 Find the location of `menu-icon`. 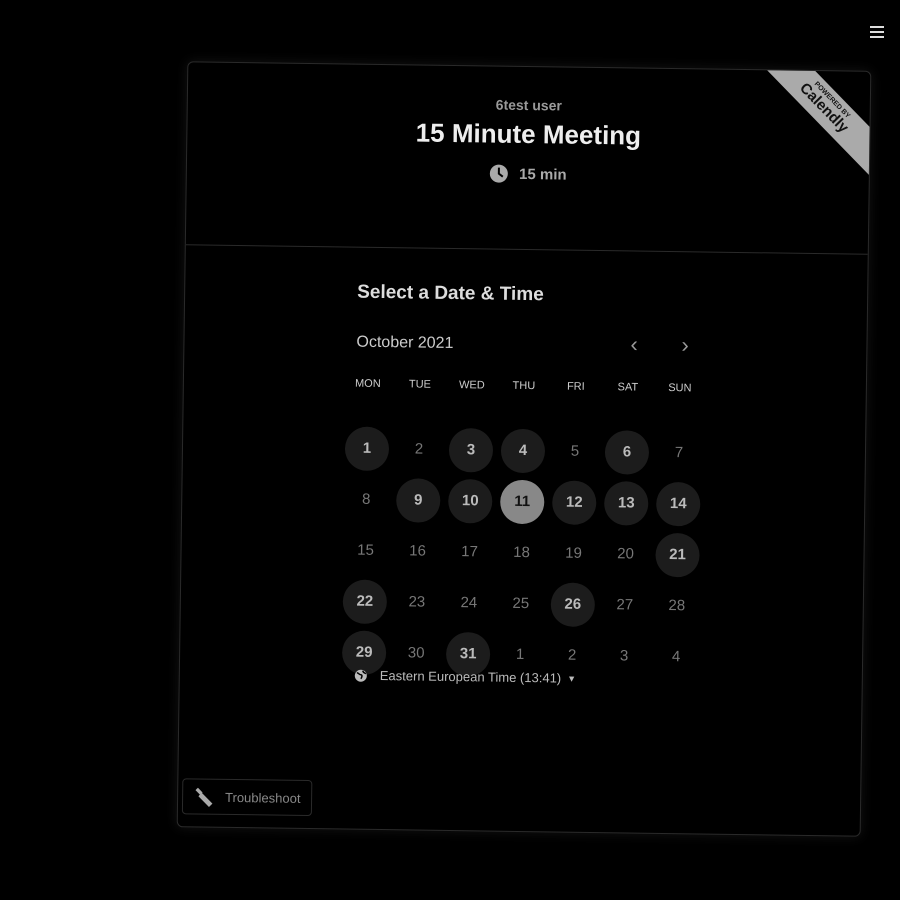

menu-icon is located at coordinates (877, 32).